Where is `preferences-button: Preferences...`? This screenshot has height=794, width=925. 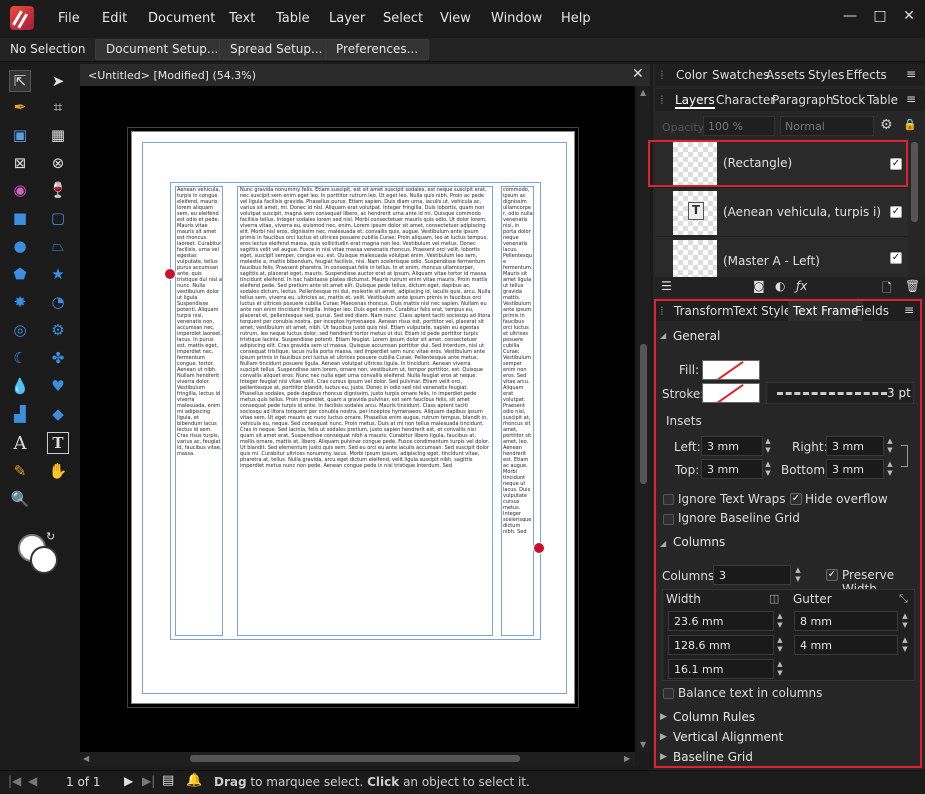
preferences-button: Preferences... is located at coordinates (377, 49).